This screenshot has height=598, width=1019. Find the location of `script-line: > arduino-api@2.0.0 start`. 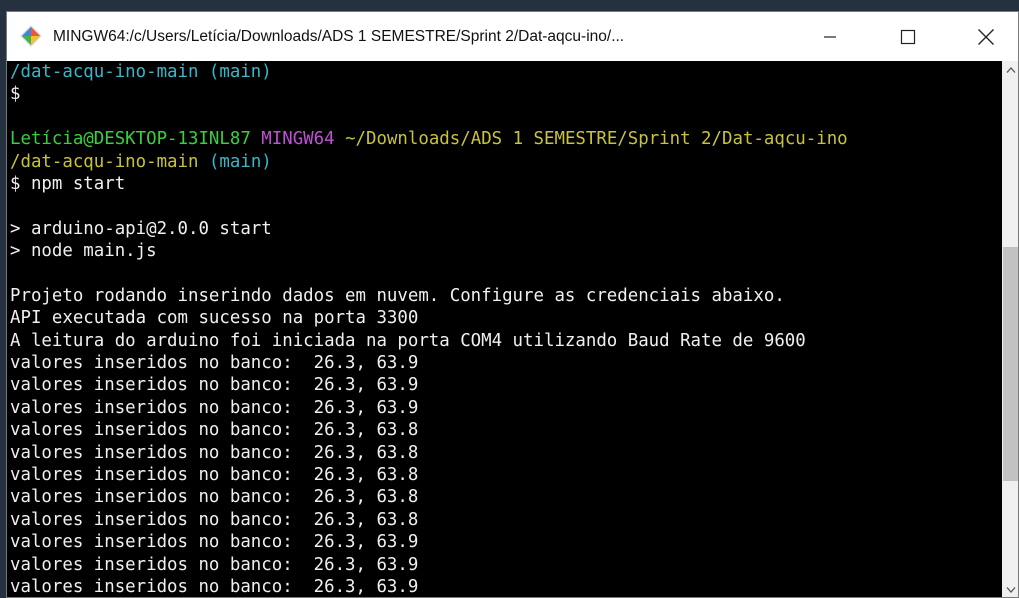

script-line: > arduino-api@2.0.0 start is located at coordinates (141, 228).